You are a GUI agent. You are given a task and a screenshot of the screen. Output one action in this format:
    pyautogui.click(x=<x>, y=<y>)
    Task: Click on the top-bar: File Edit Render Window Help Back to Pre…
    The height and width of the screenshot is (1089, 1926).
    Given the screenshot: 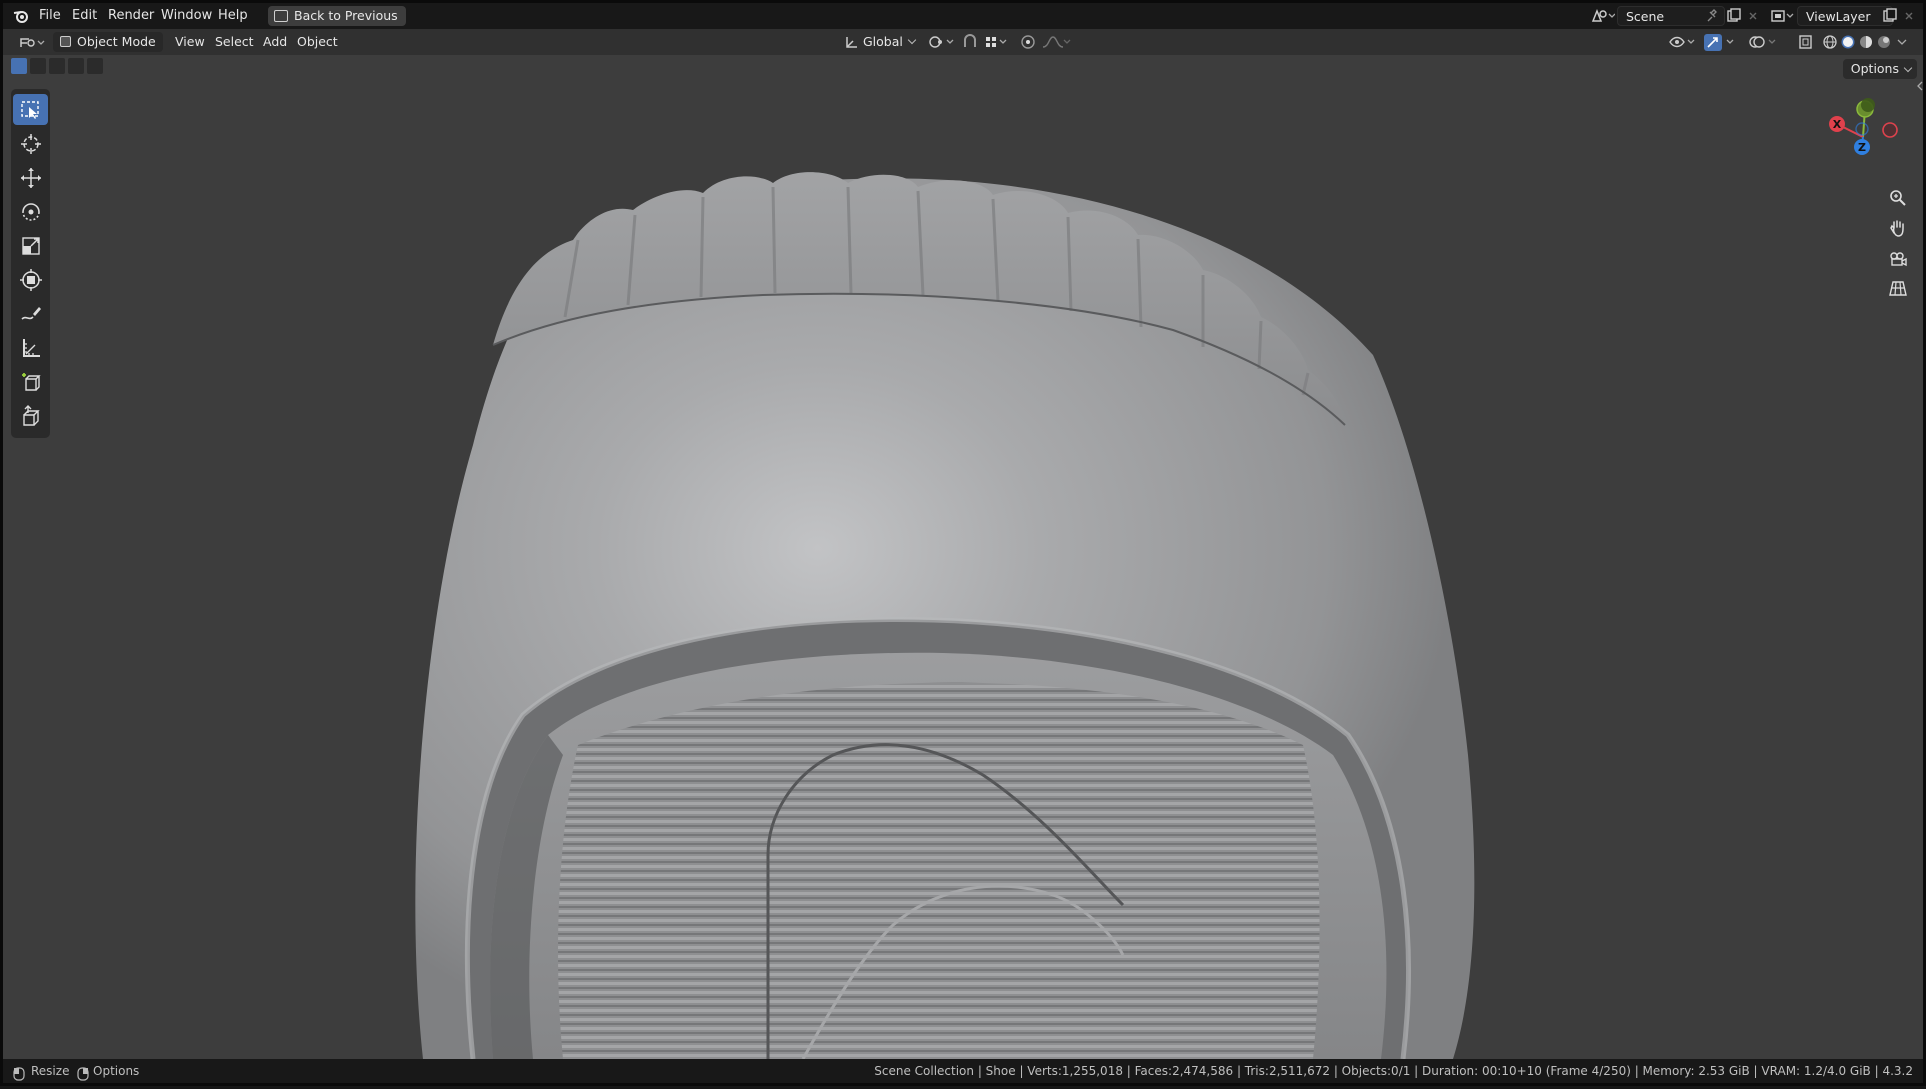 What is the action you would take?
    pyautogui.click(x=963, y=16)
    